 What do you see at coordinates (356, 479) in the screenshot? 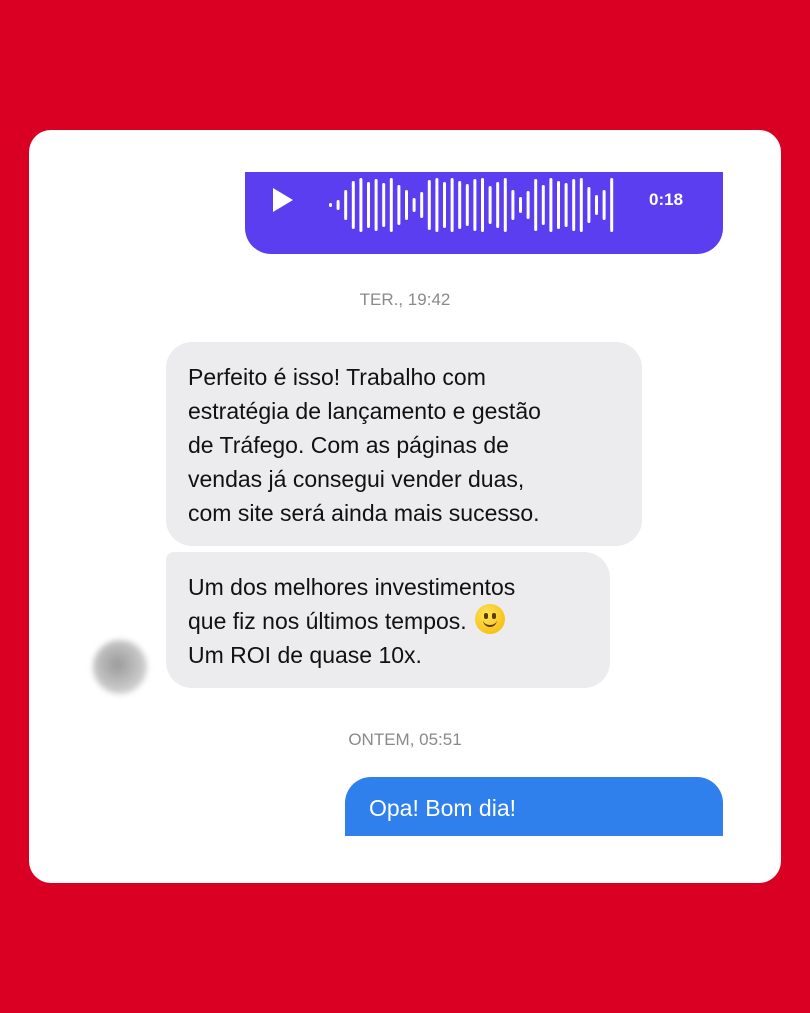
I see `message-text-line: vendas já consegui vender duas,` at bounding box center [356, 479].